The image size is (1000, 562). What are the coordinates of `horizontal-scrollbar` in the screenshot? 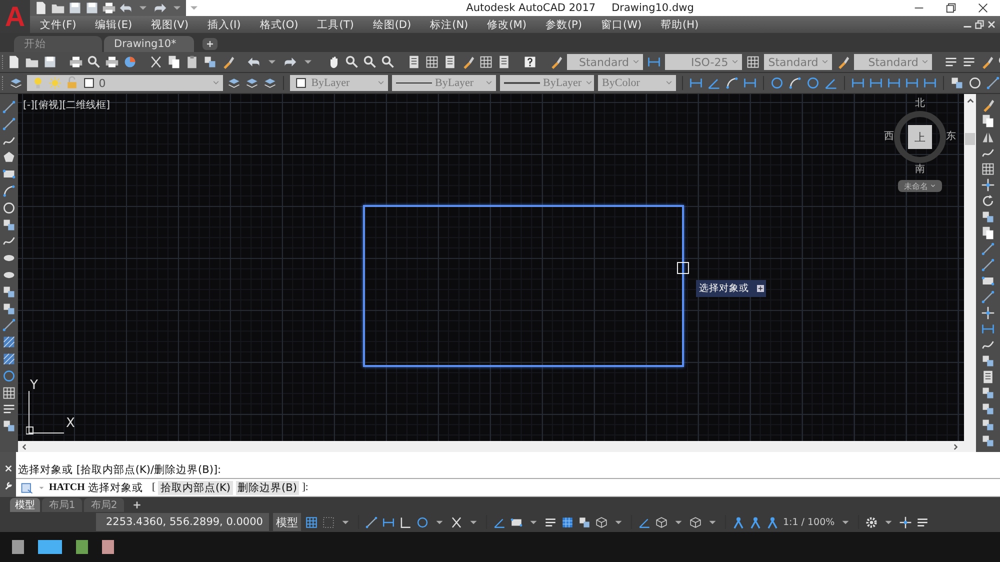 It's located at (497, 446).